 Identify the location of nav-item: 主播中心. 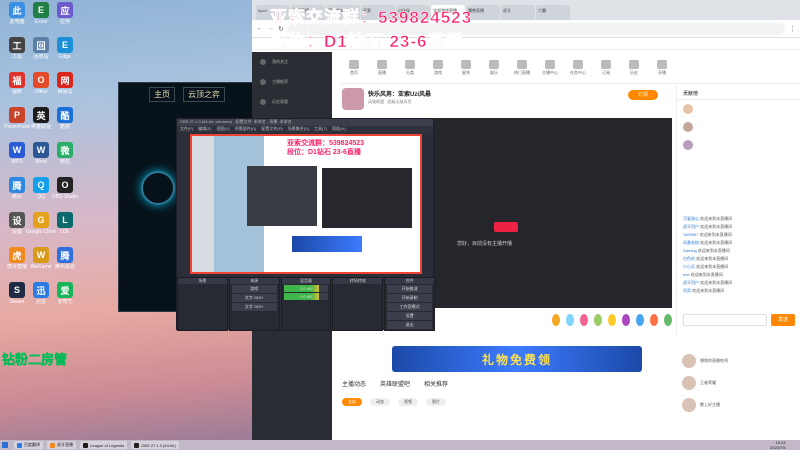
(550, 67).